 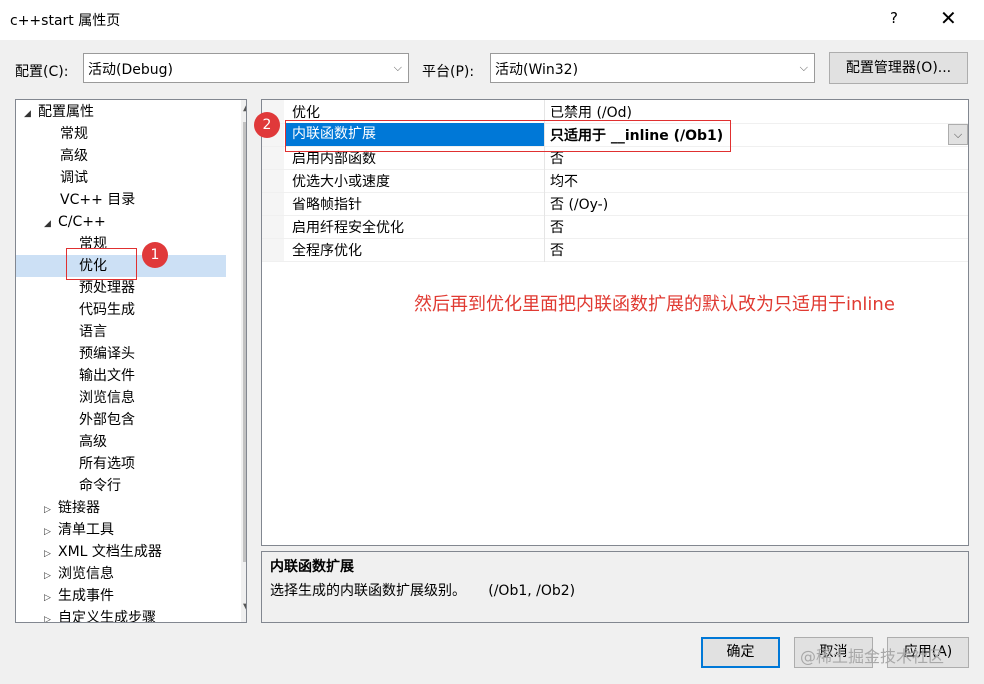 What do you see at coordinates (100, 486) in the screenshot?
I see `tree-item: 命令行` at bounding box center [100, 486].